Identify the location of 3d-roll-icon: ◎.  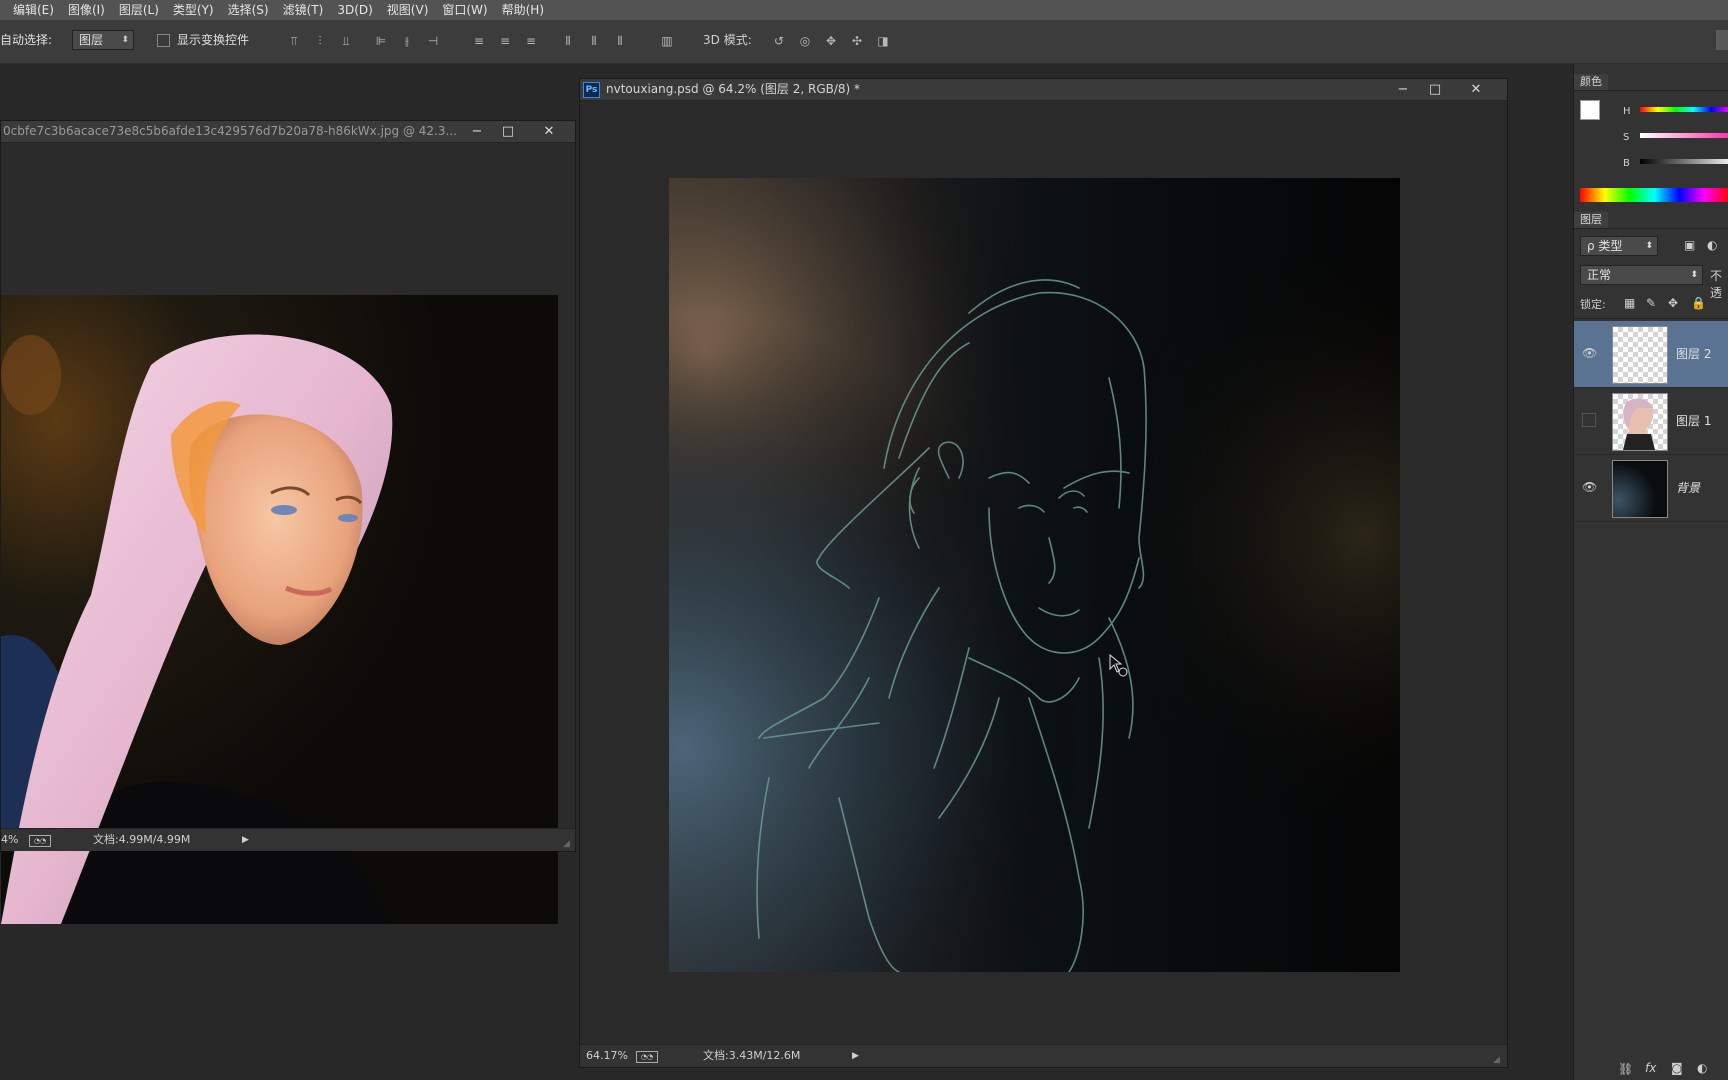
(805, 41).